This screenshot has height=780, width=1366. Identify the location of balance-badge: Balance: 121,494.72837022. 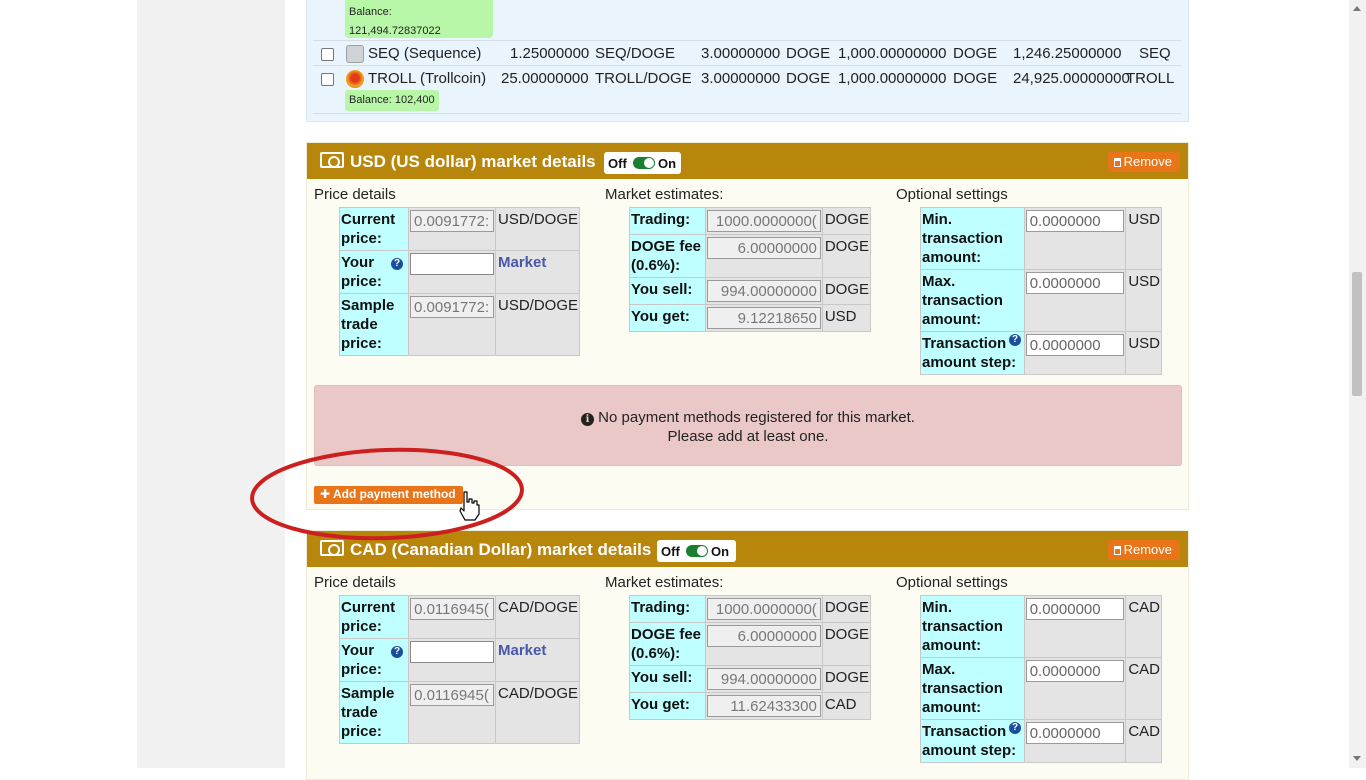
(419, 19).